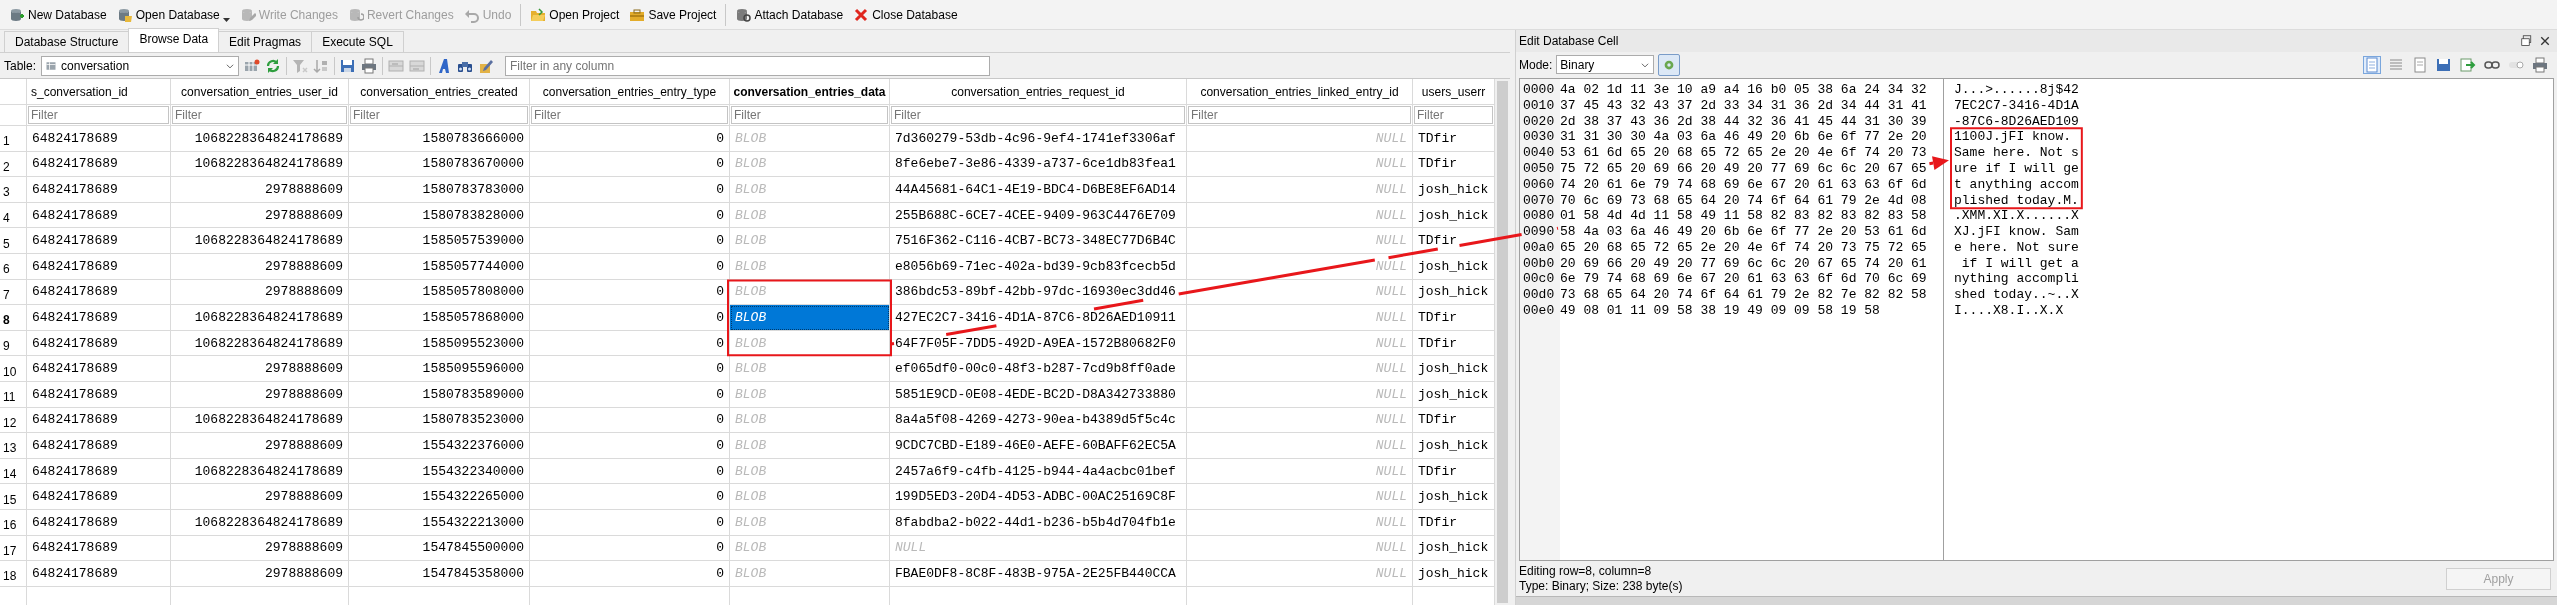 The image size is (2557, 605). What do you see at coordinates (2016, 247) in the screenshot?
I see `ascii-text: e here. Not sure` at bounding box center [2016, 247].